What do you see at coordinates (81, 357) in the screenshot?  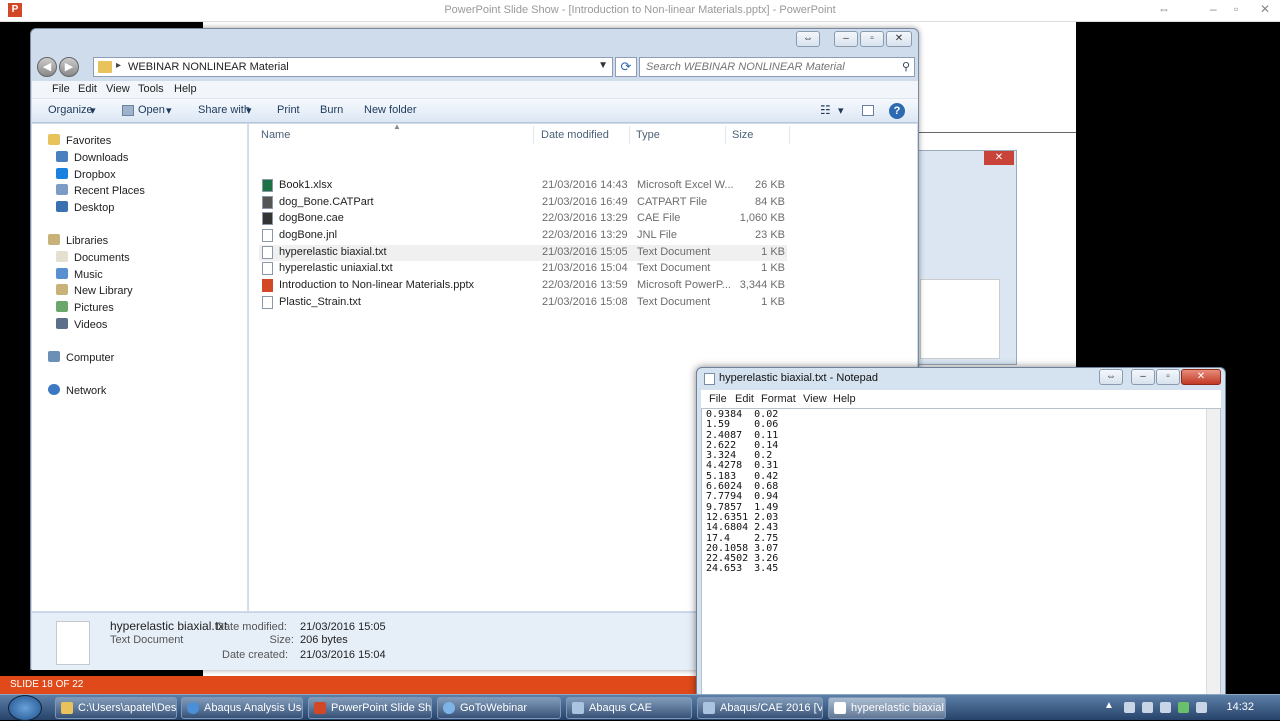 I see `sidebar-computer: Computer` at bounding box center [81, 357].